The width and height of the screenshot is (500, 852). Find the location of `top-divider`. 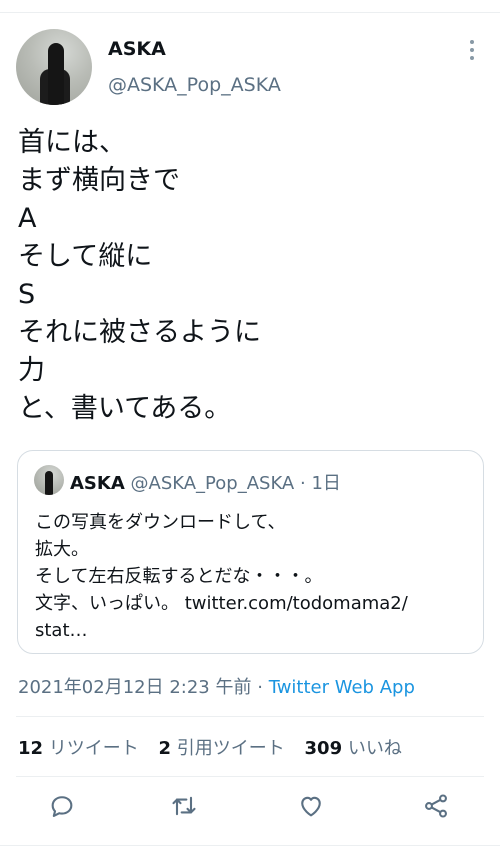

top-divider is located at coordinates (250, 12).